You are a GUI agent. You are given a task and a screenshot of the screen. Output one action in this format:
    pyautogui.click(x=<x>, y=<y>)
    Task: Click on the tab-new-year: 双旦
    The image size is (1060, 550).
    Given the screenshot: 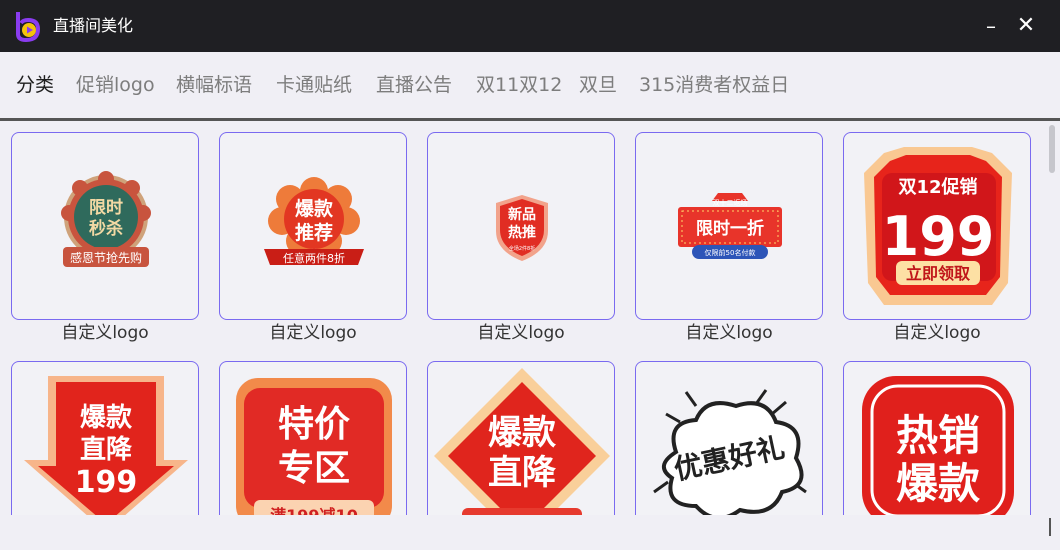 What is the action you would take?
    pyautogui.click(x=598, y=85)
    